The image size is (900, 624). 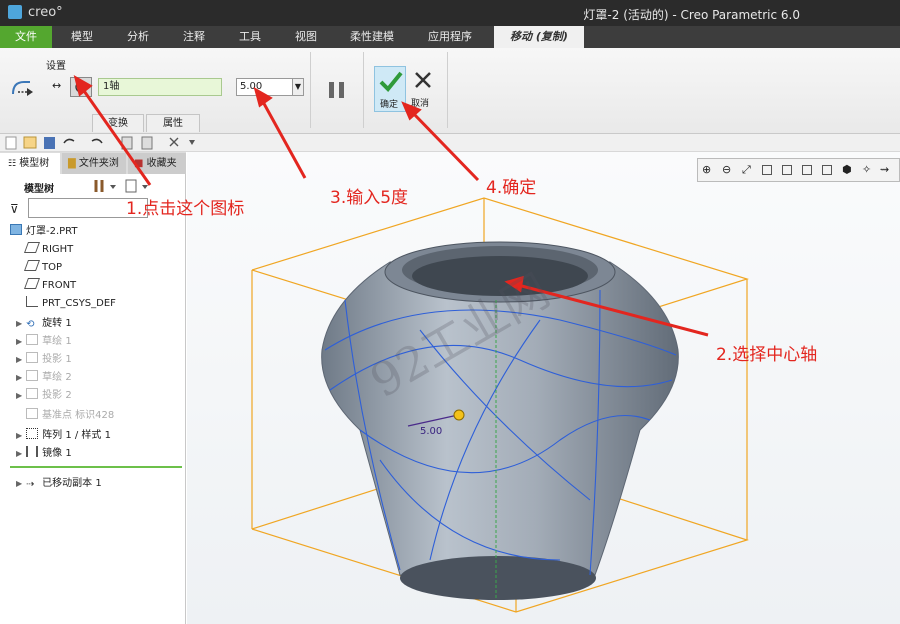 What do you see at coordinates (369, 198) in the screenshot?
I see `annotation-step-3: 3.输入5度` at bounding box center [369, 198].